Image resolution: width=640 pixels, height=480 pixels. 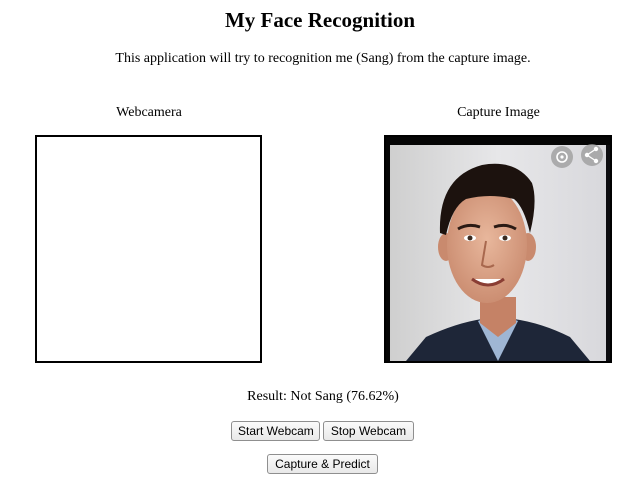 I want to click on page-title: My Face Recognition, so click(x=320, y=20).